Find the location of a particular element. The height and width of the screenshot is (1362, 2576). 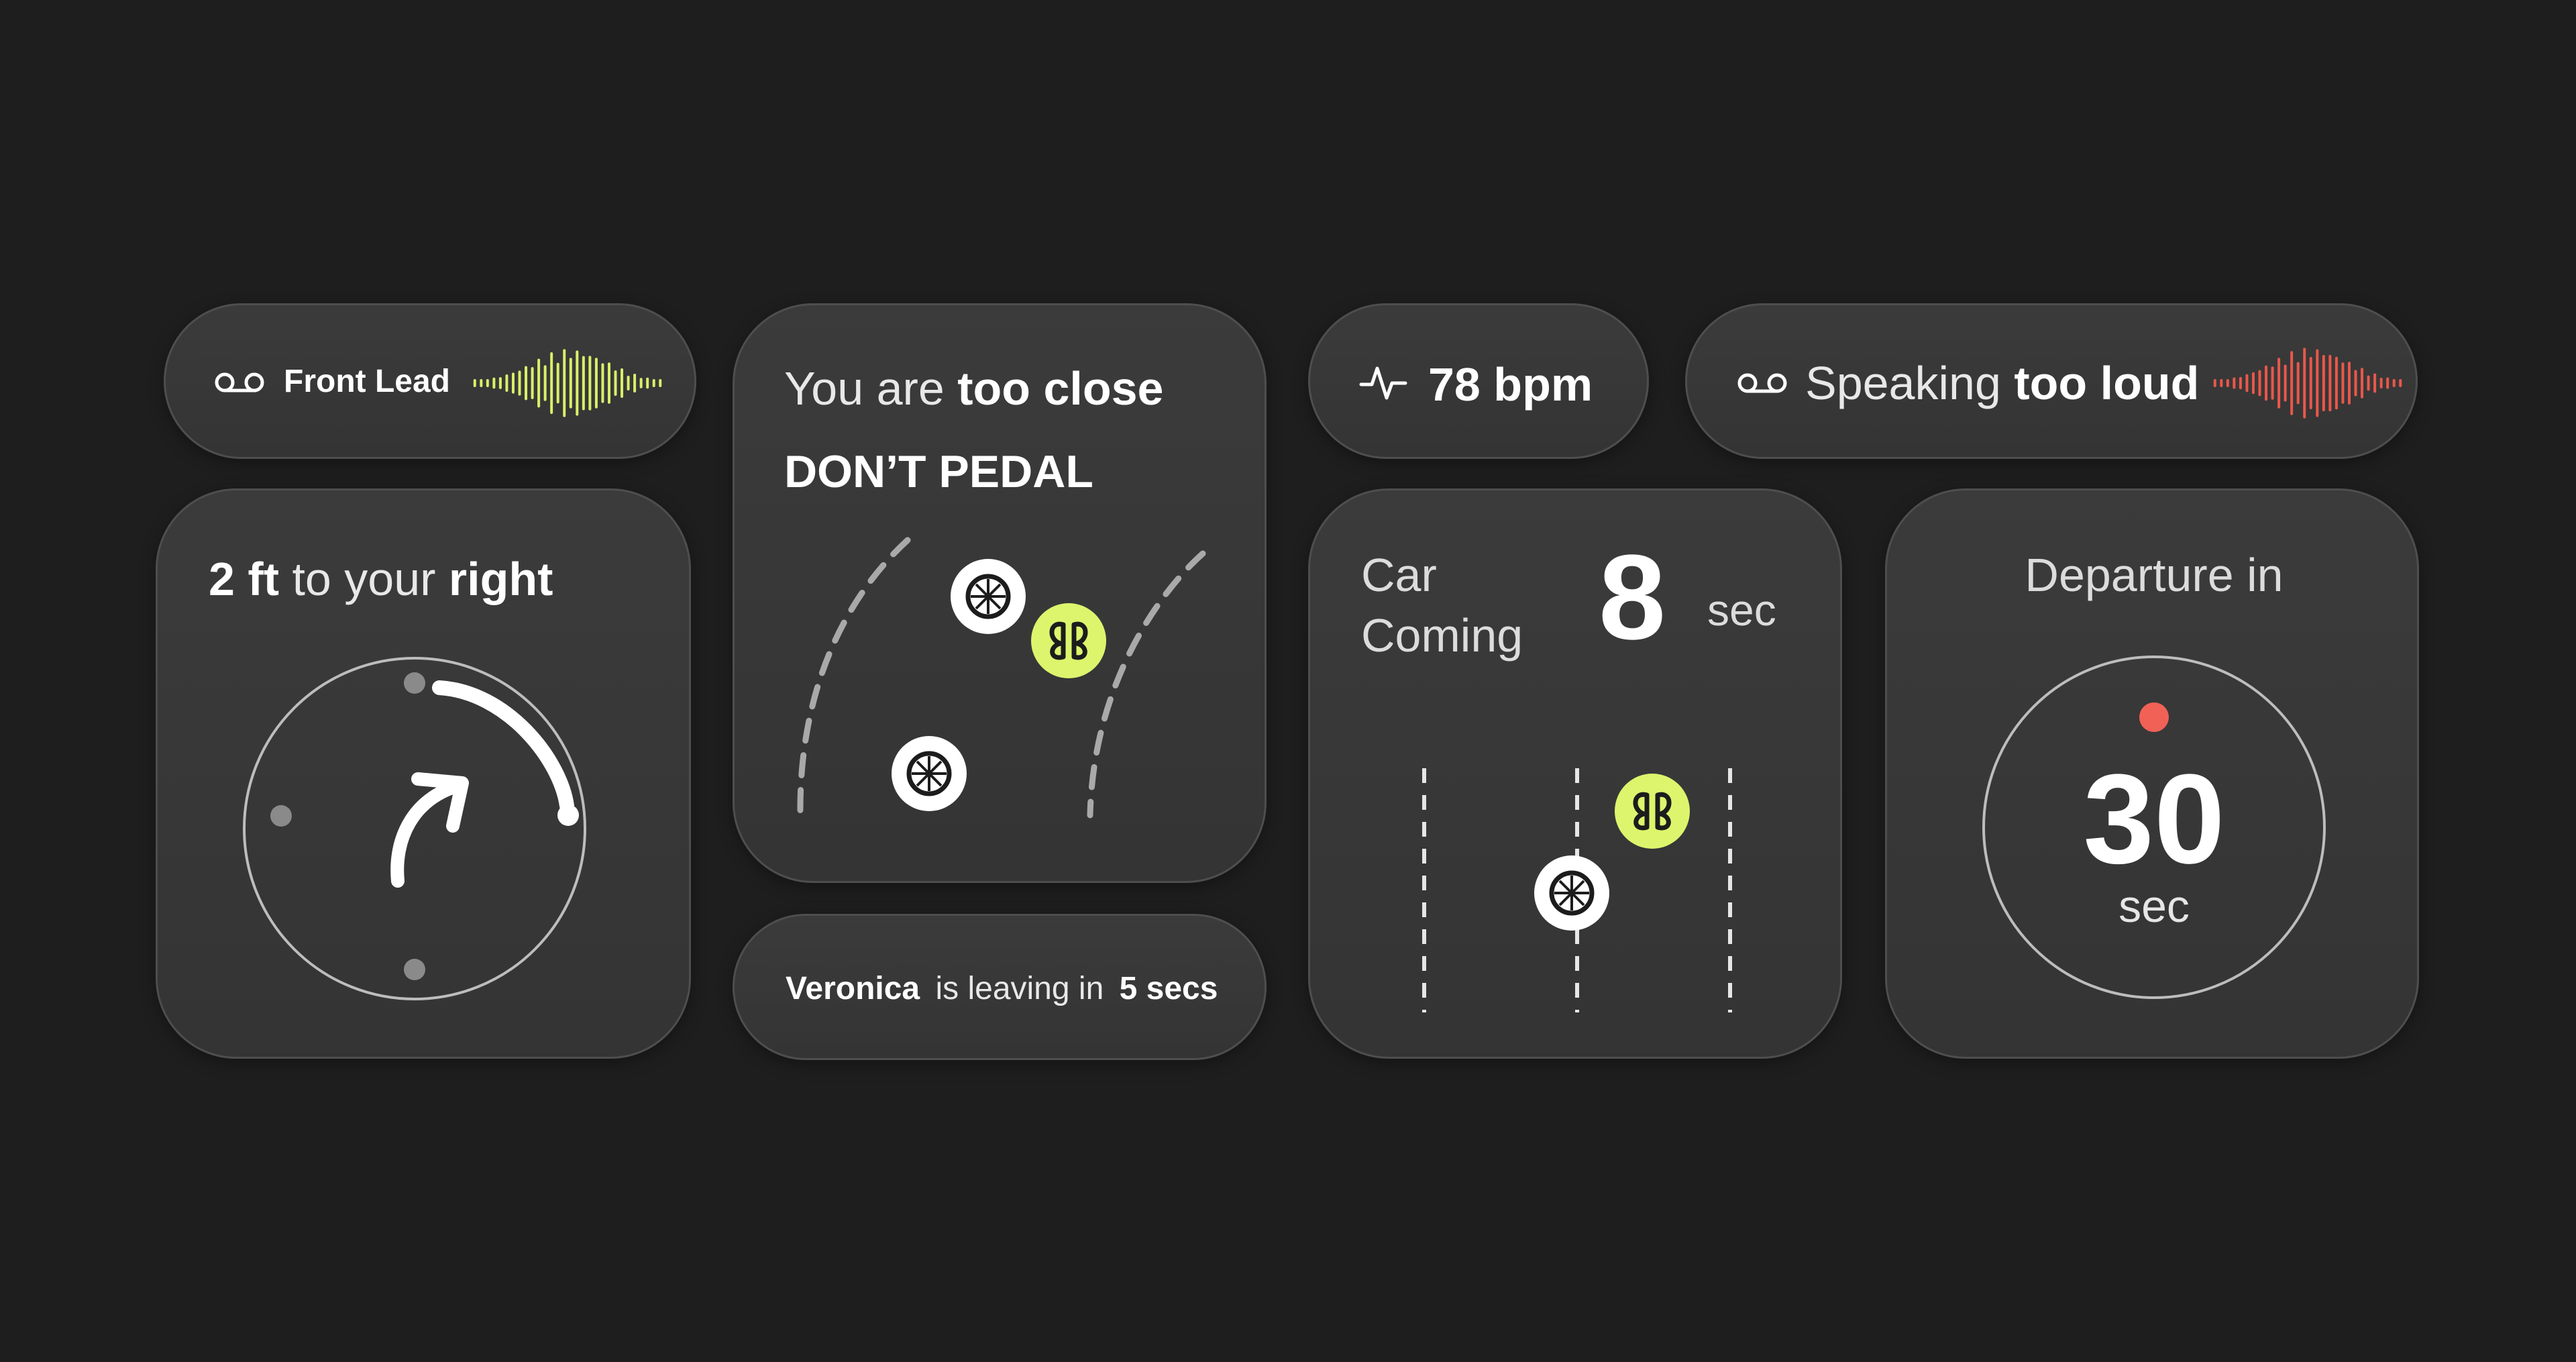

veronica-name: Veronica is located at coordinates (853, 989).